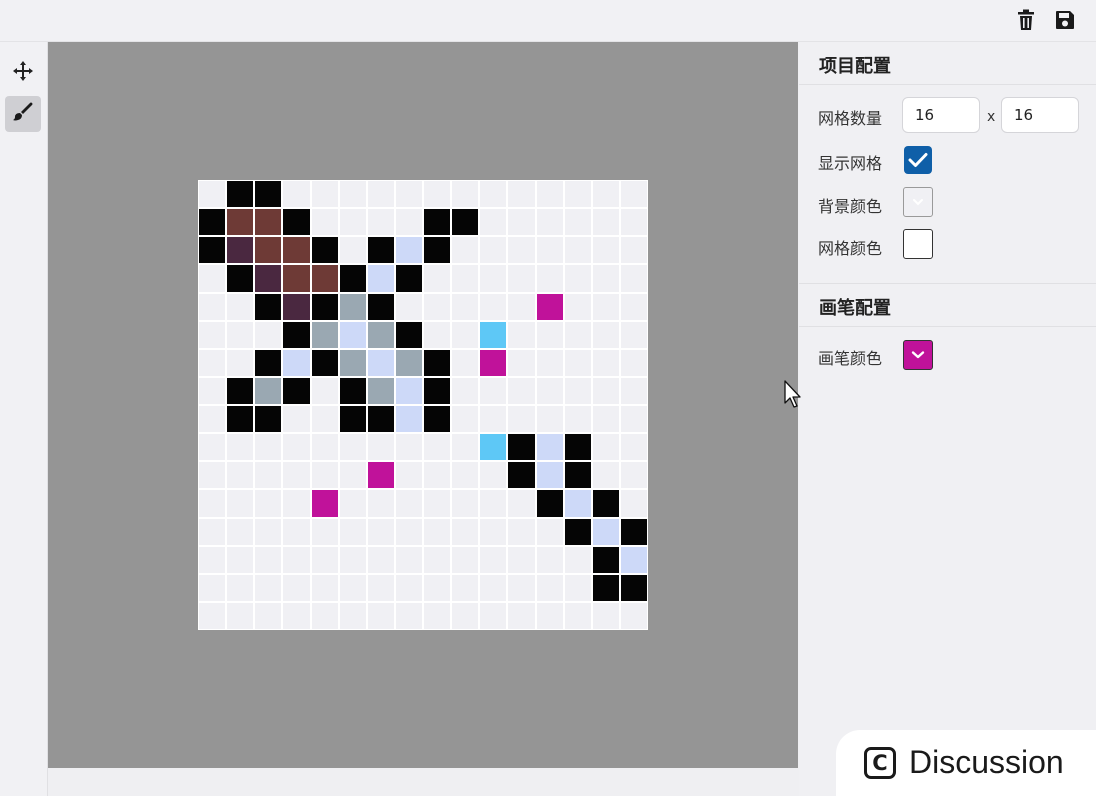  I want to click on background-color-swatch, so click(918, 202).